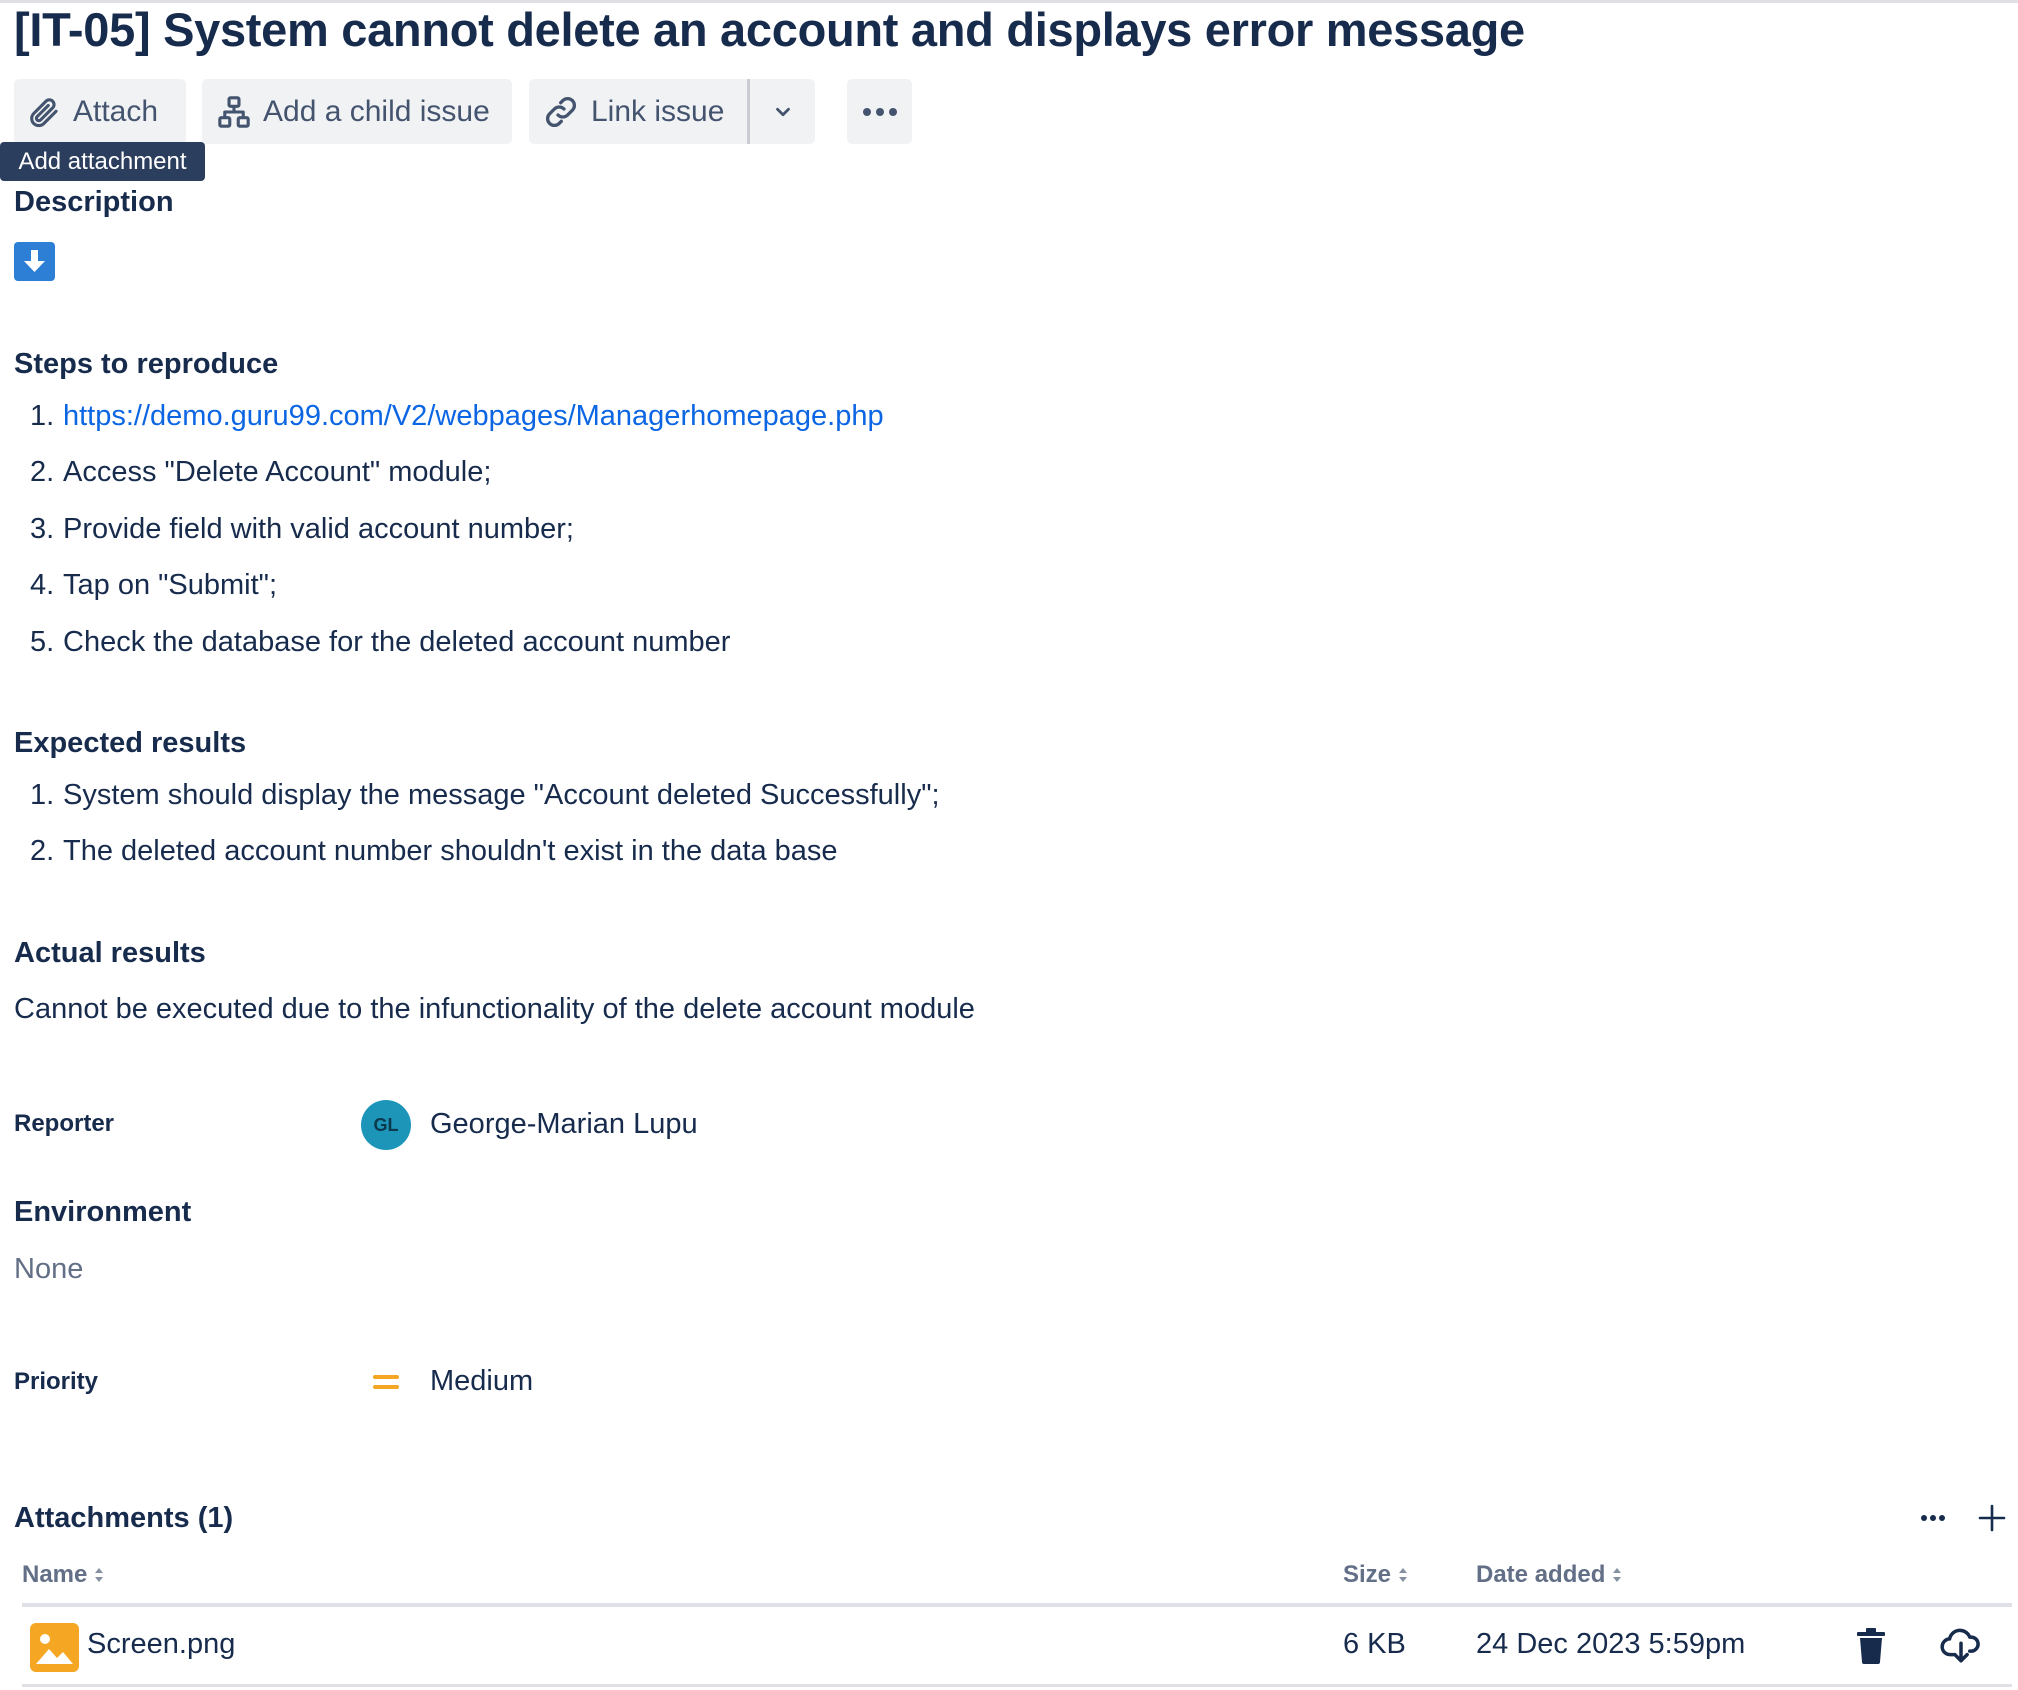  What do you see at coordinates (386, 1382) in the screenshot?
I see `priority-medium-icon` at bounding box center [386, 1382].